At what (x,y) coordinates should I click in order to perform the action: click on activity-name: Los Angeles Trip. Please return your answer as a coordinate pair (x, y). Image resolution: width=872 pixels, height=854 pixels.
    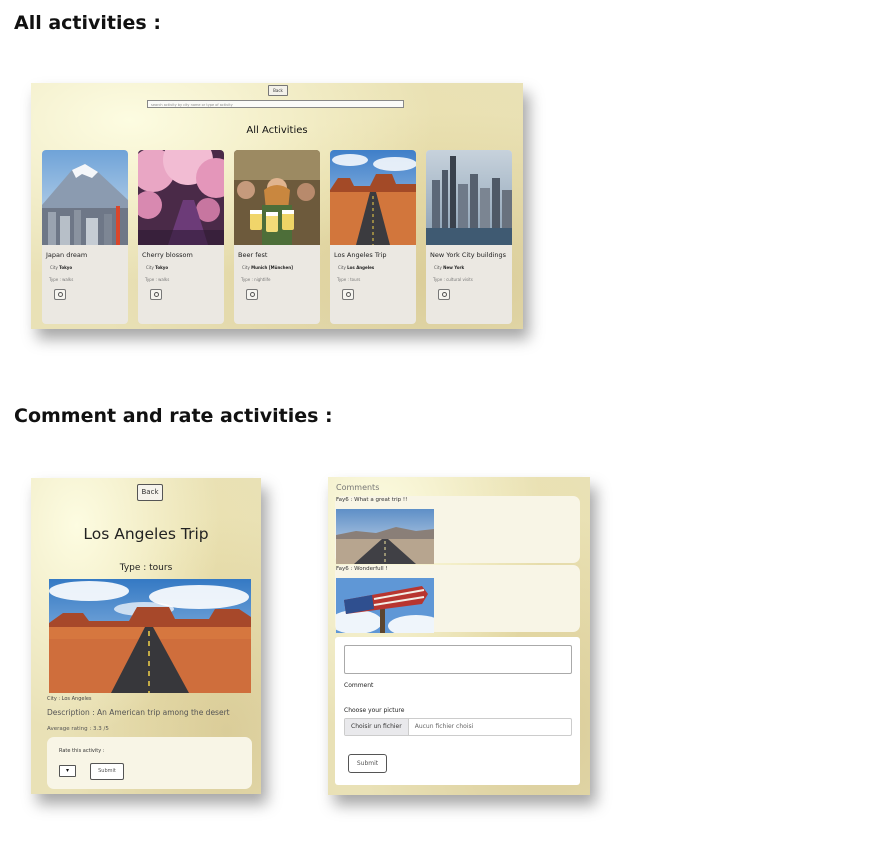
    Looking at the image, I should click on (360, 255).